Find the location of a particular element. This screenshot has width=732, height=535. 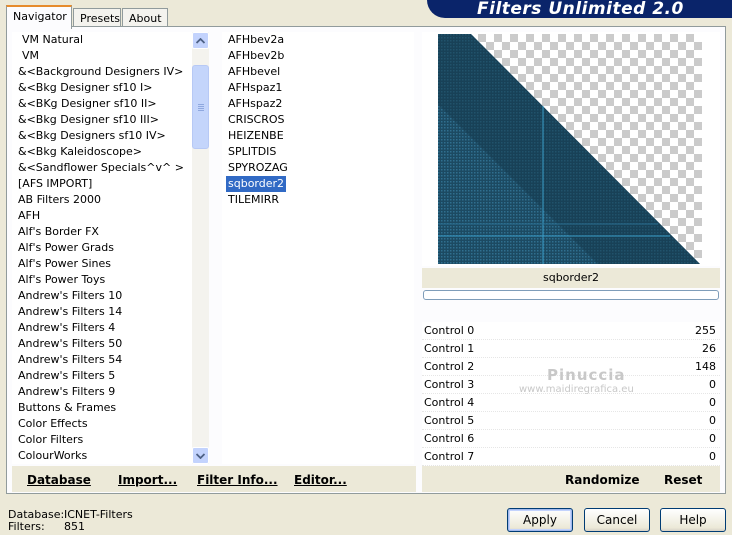

filter-item: CRISCROS is located at coordinates (318, 120).